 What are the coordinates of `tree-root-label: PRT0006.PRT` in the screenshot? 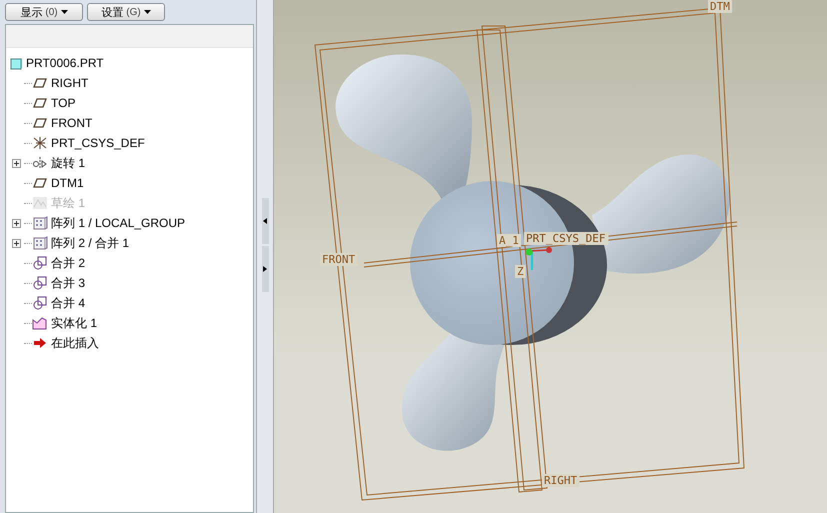 It's located at (65, 63).